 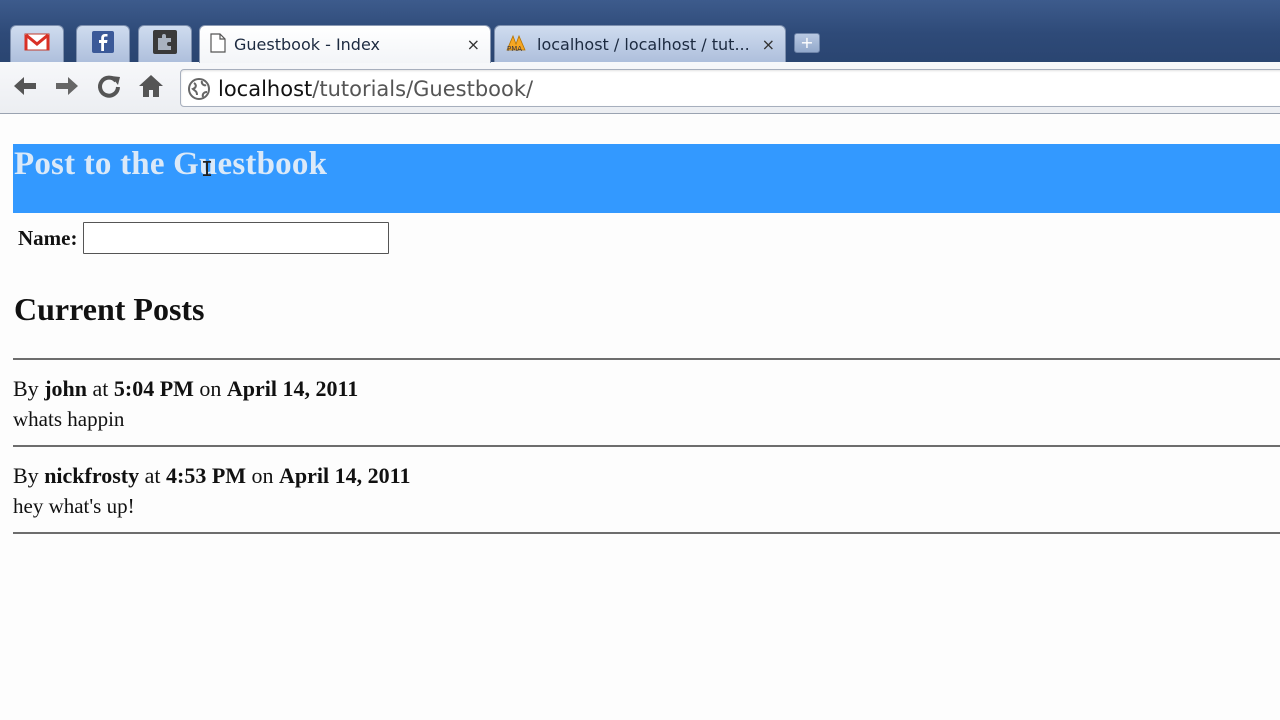 I want to click on back-button, so click(x=25, y=88).